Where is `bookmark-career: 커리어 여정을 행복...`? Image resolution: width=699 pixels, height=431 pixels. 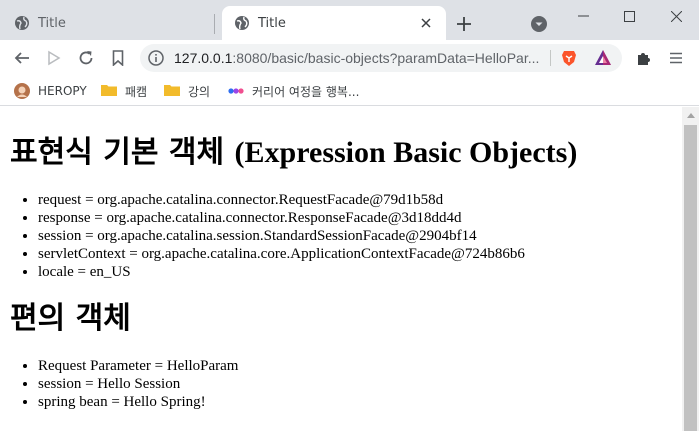
bookmark-career: 커리어 여정을 행복... is located at coordinates (293, 91).